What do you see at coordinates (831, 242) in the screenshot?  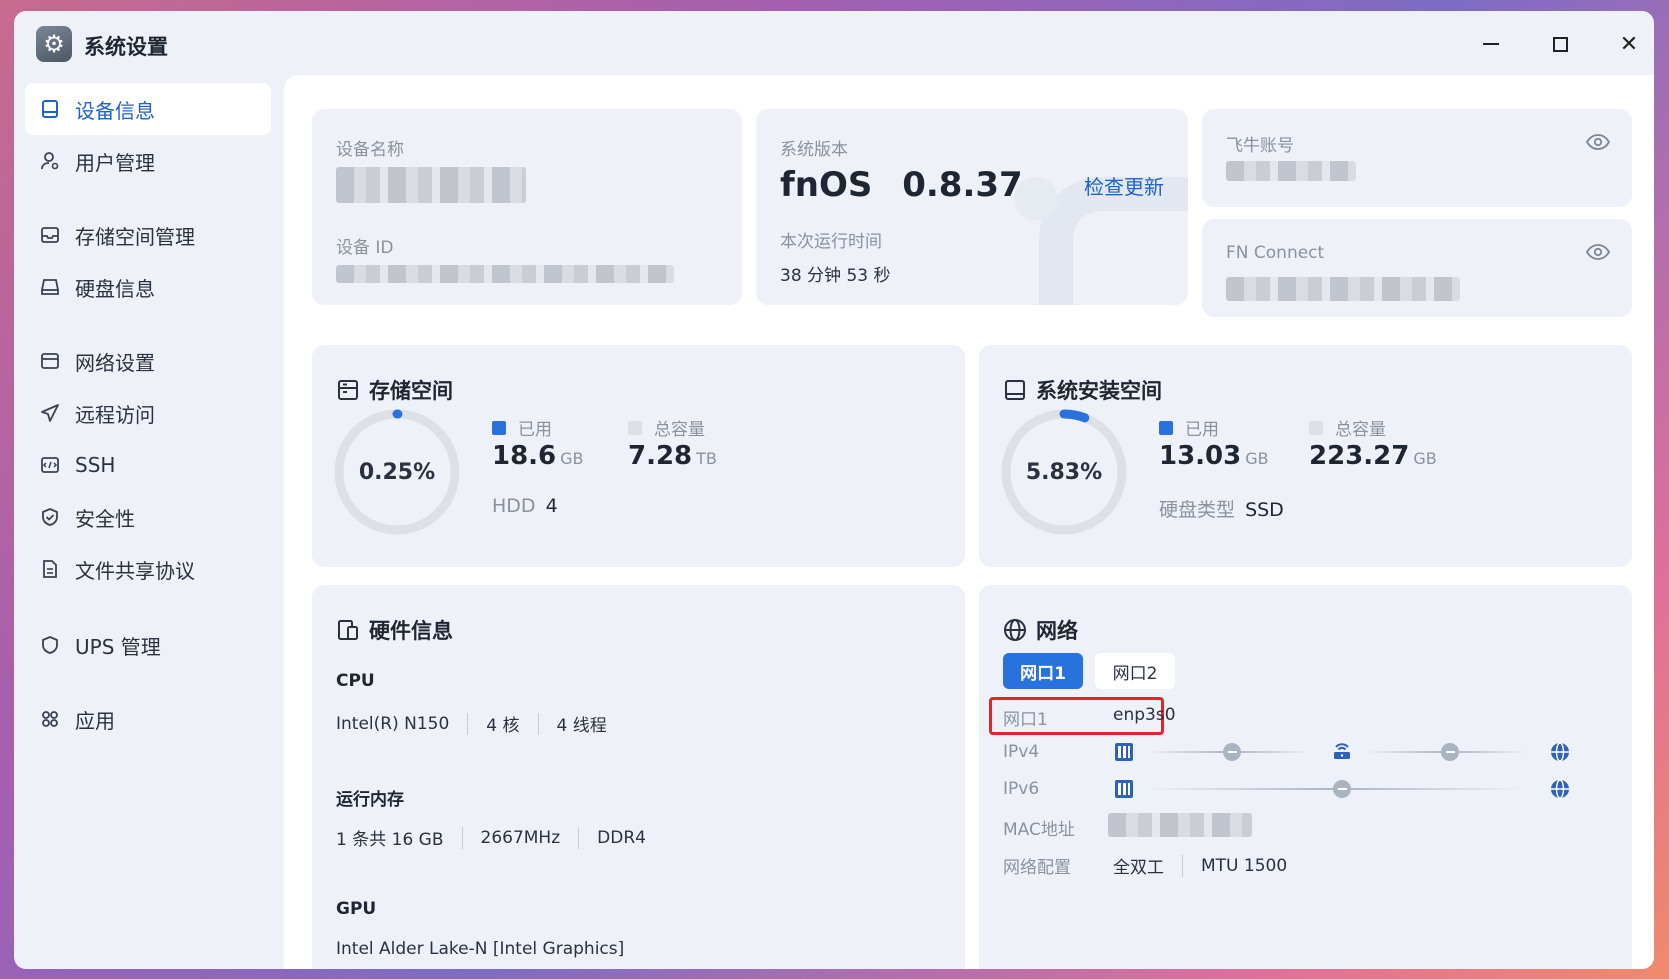 I see `uptime-label: 本次运行时间` at bounding box center [831, 242].